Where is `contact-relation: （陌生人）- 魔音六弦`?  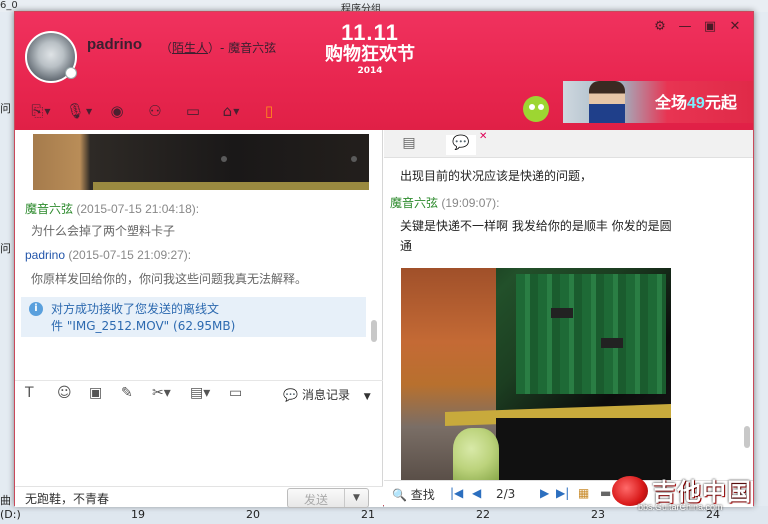 contact-relation: （陌生人）- 魔音六弦 is located at coordinates (218, 47).